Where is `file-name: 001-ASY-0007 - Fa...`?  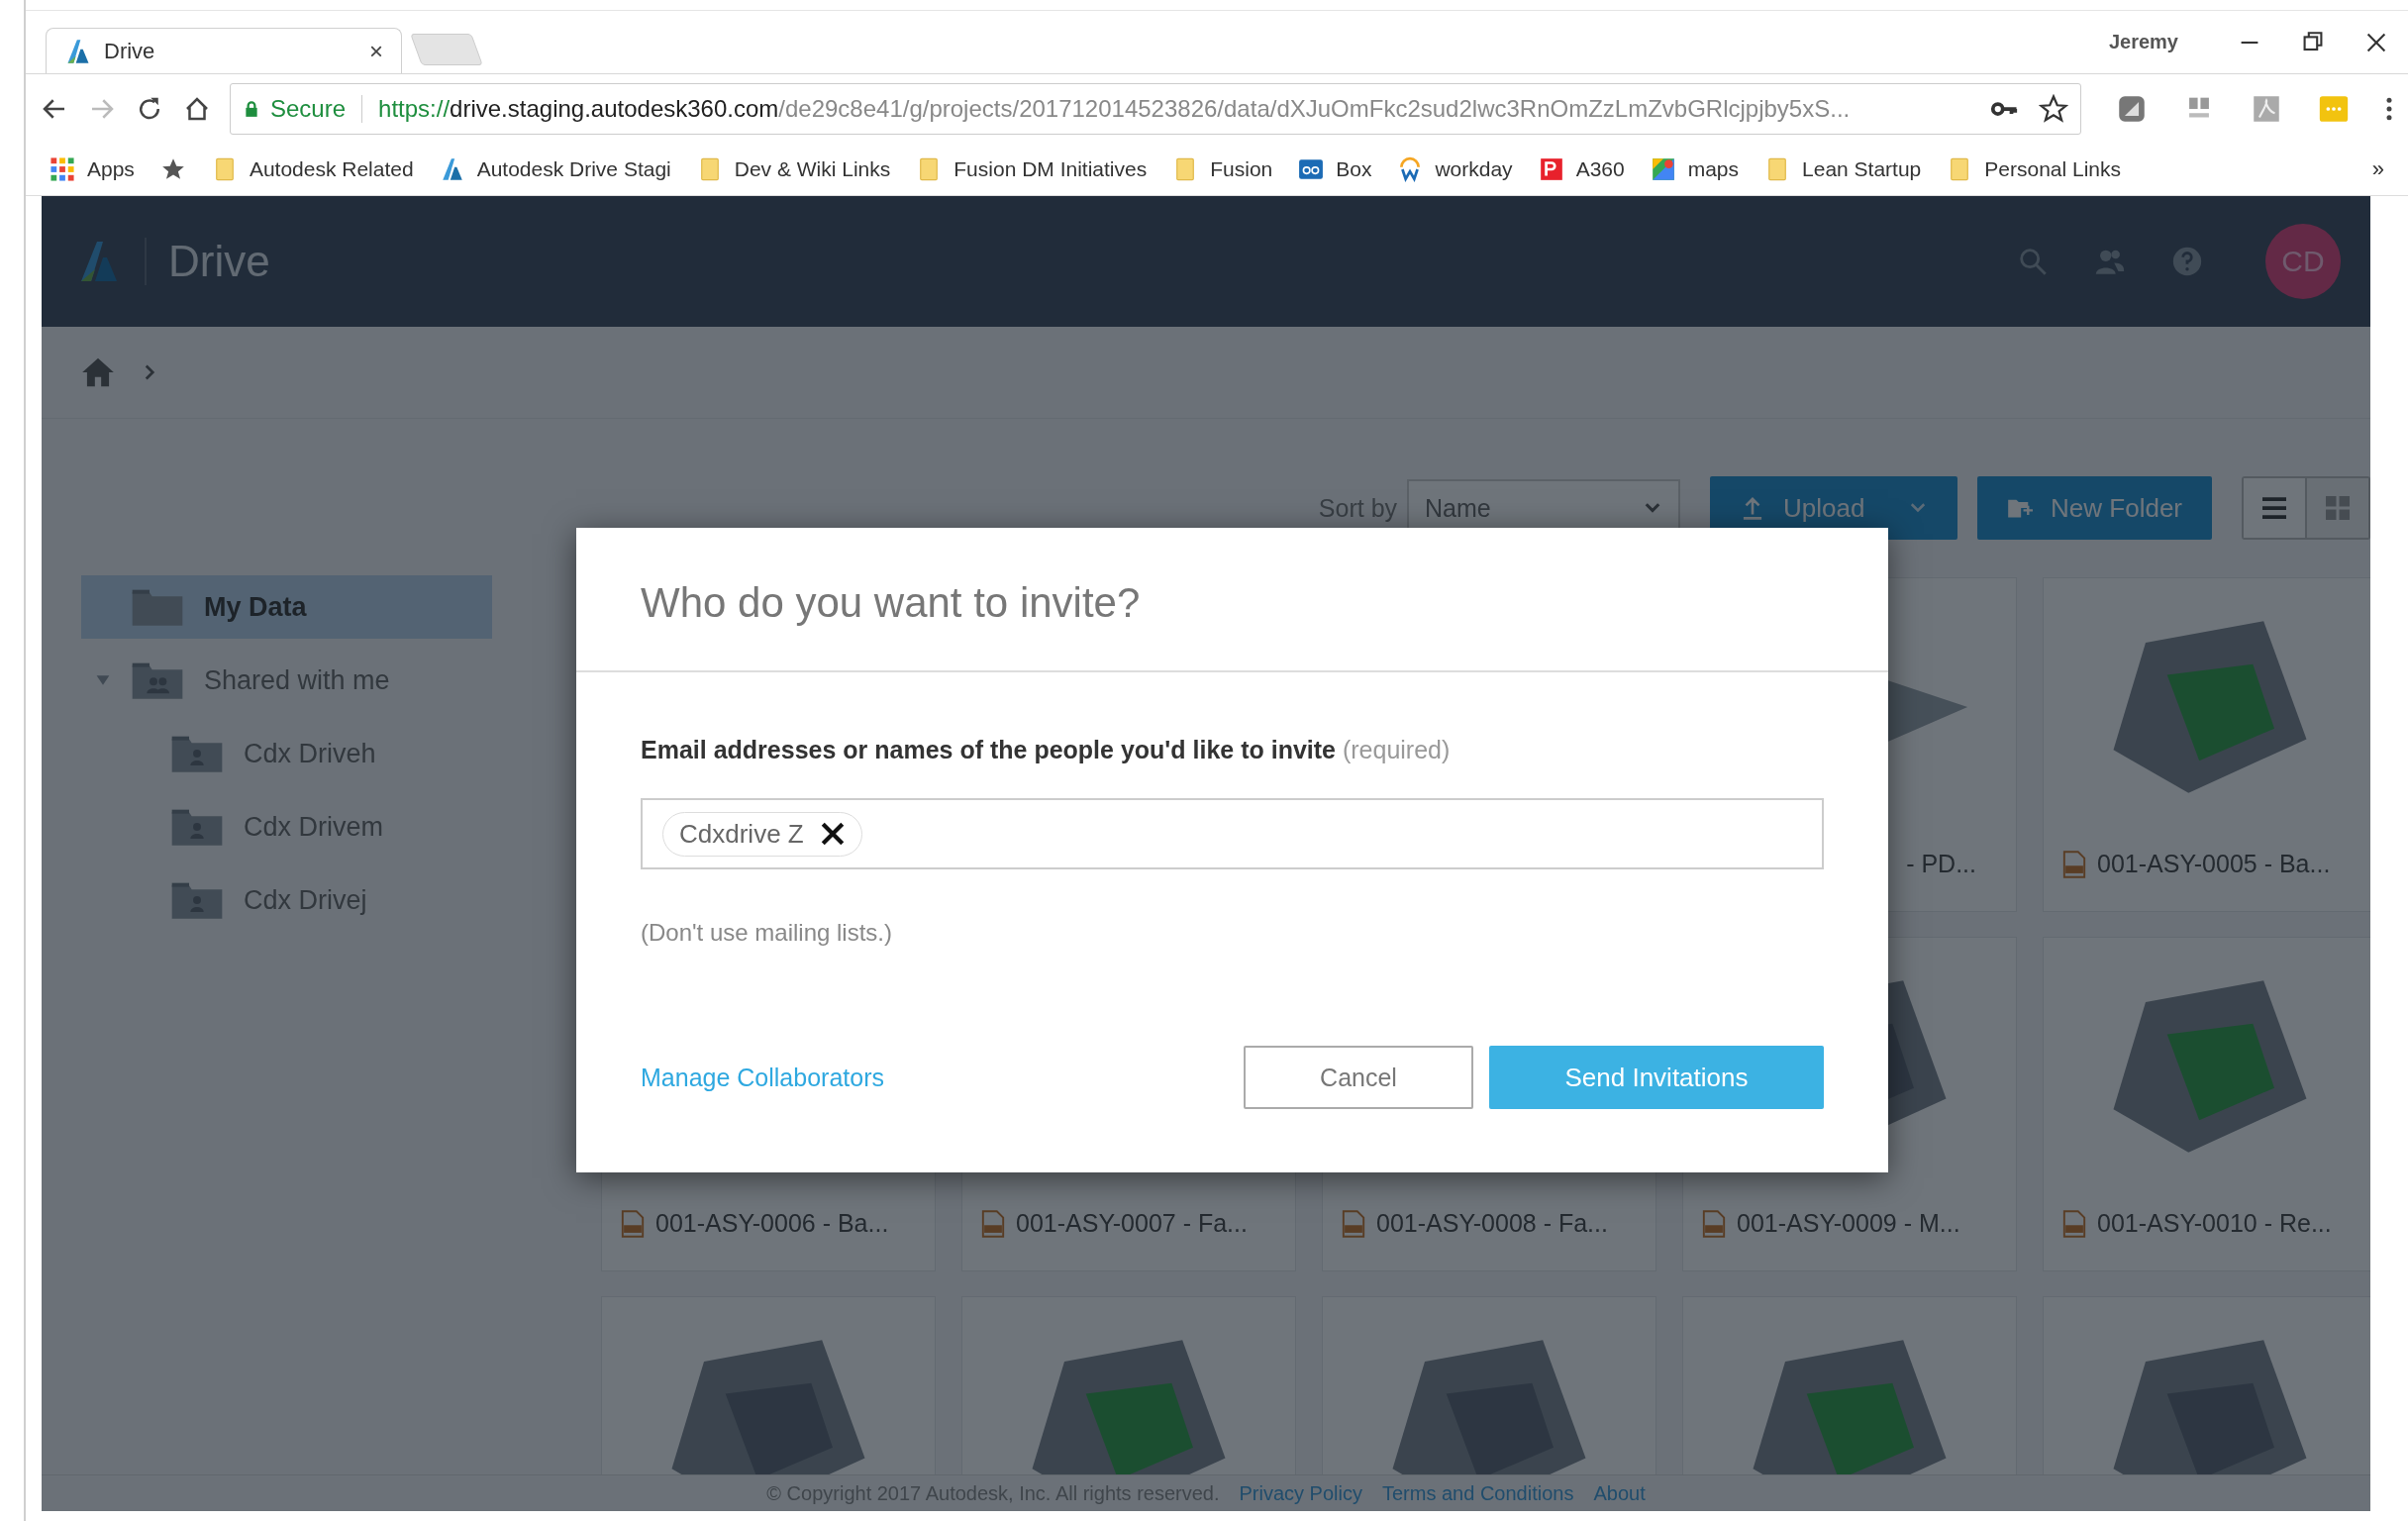 file-name: 001-ASY-0007 - Fa... is located at coordinates (1132, 1223).